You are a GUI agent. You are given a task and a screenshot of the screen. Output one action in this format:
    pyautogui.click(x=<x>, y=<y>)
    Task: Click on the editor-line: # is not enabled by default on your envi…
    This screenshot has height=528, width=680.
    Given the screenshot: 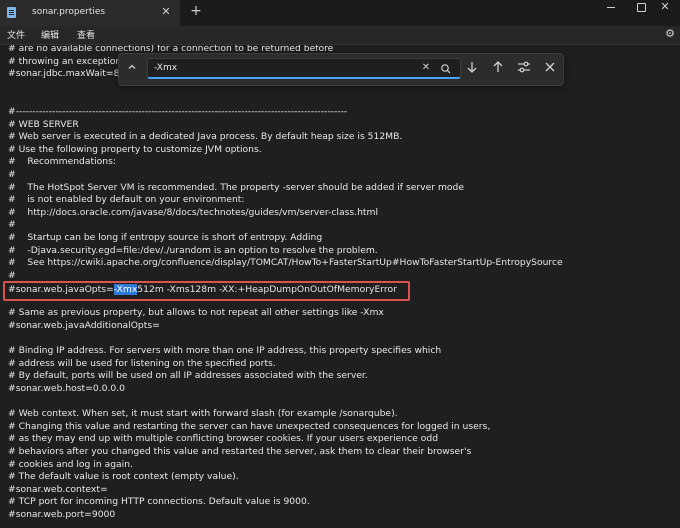 What is the action you would take?
    pyautogui.click(x=126, y=200)
    